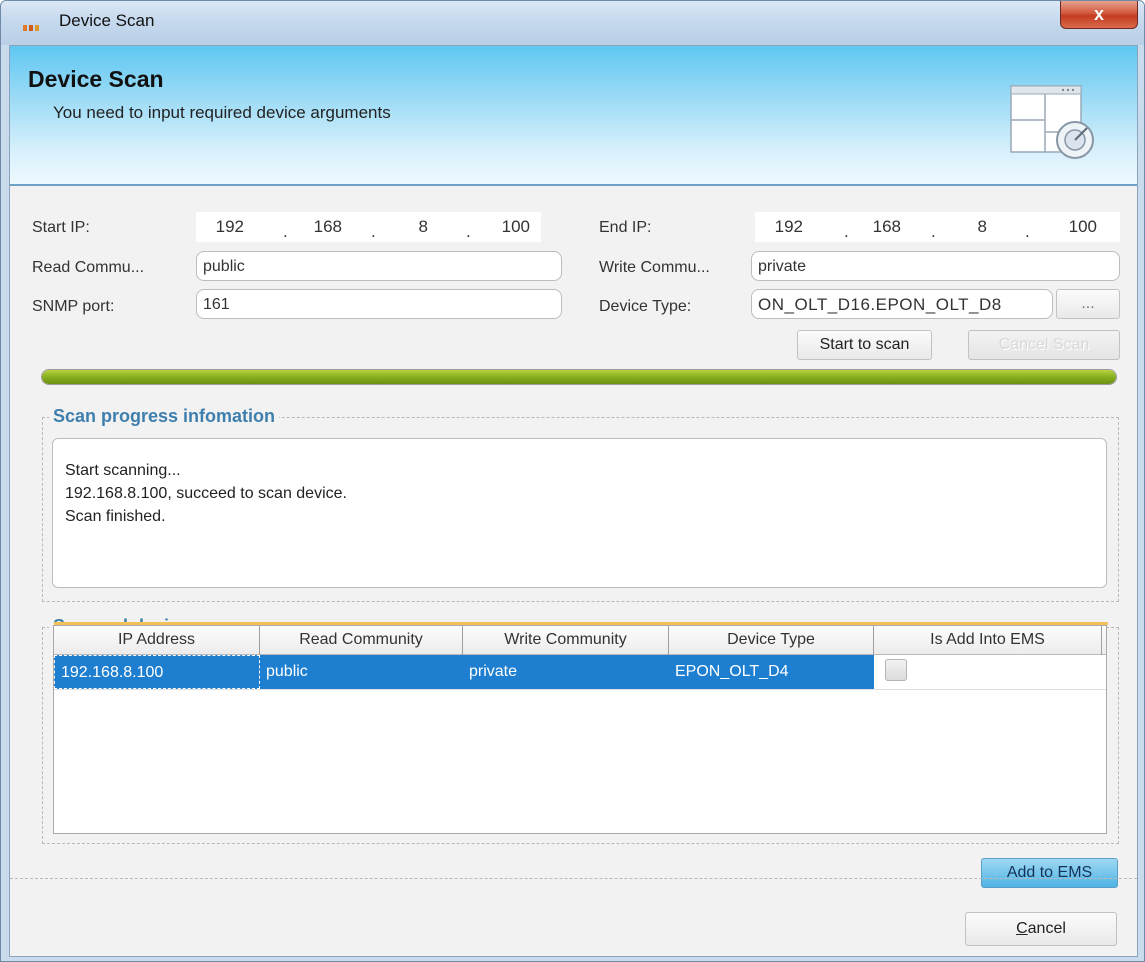  I want to click on cell-is-add-into-ems, so click(988, 672).